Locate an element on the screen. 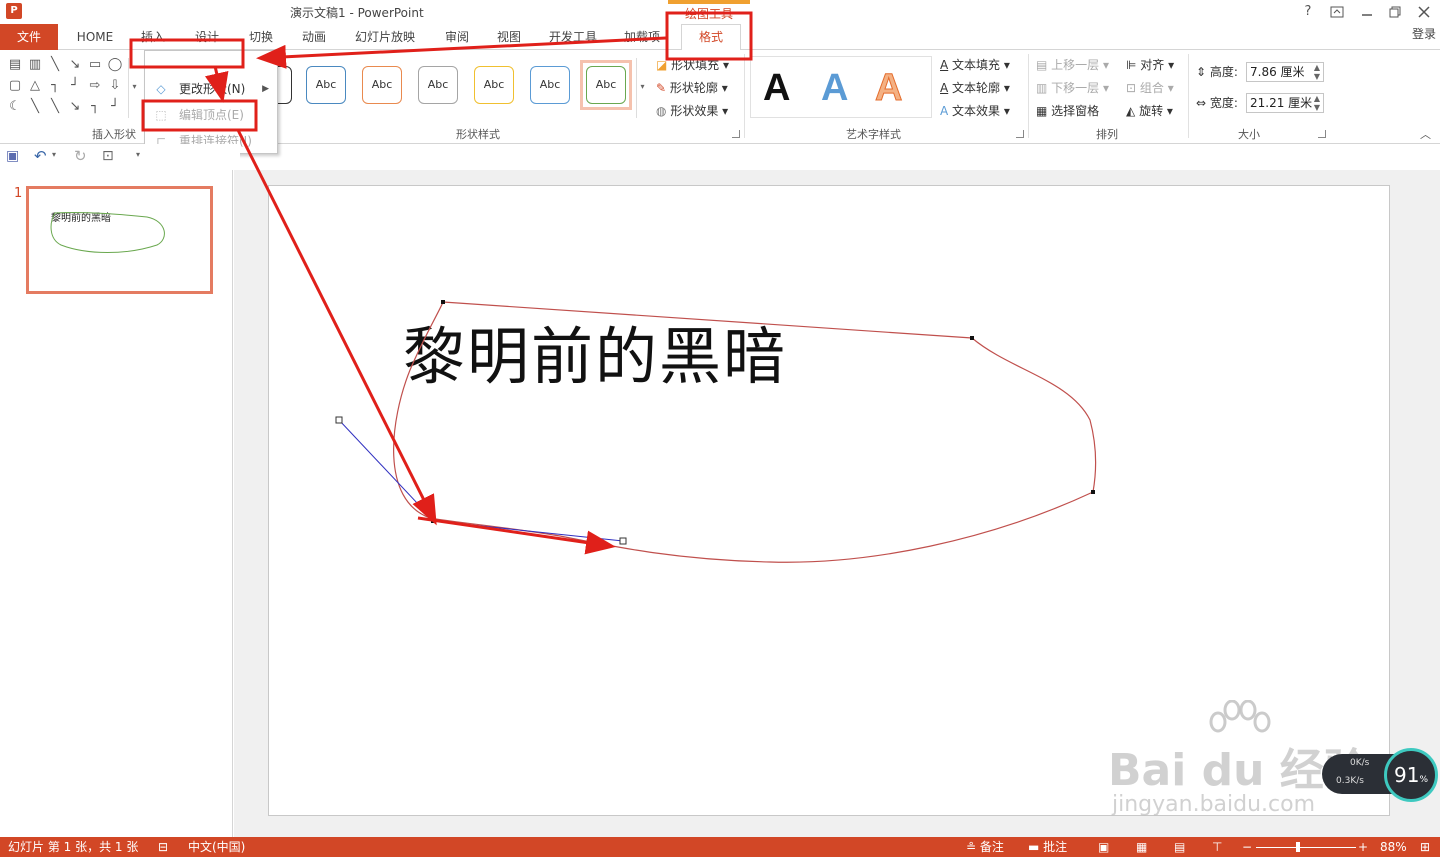 The image size is (1440, 857). text-effects-button: A 文本效果 ▾ is located at coordinates (975, 110).